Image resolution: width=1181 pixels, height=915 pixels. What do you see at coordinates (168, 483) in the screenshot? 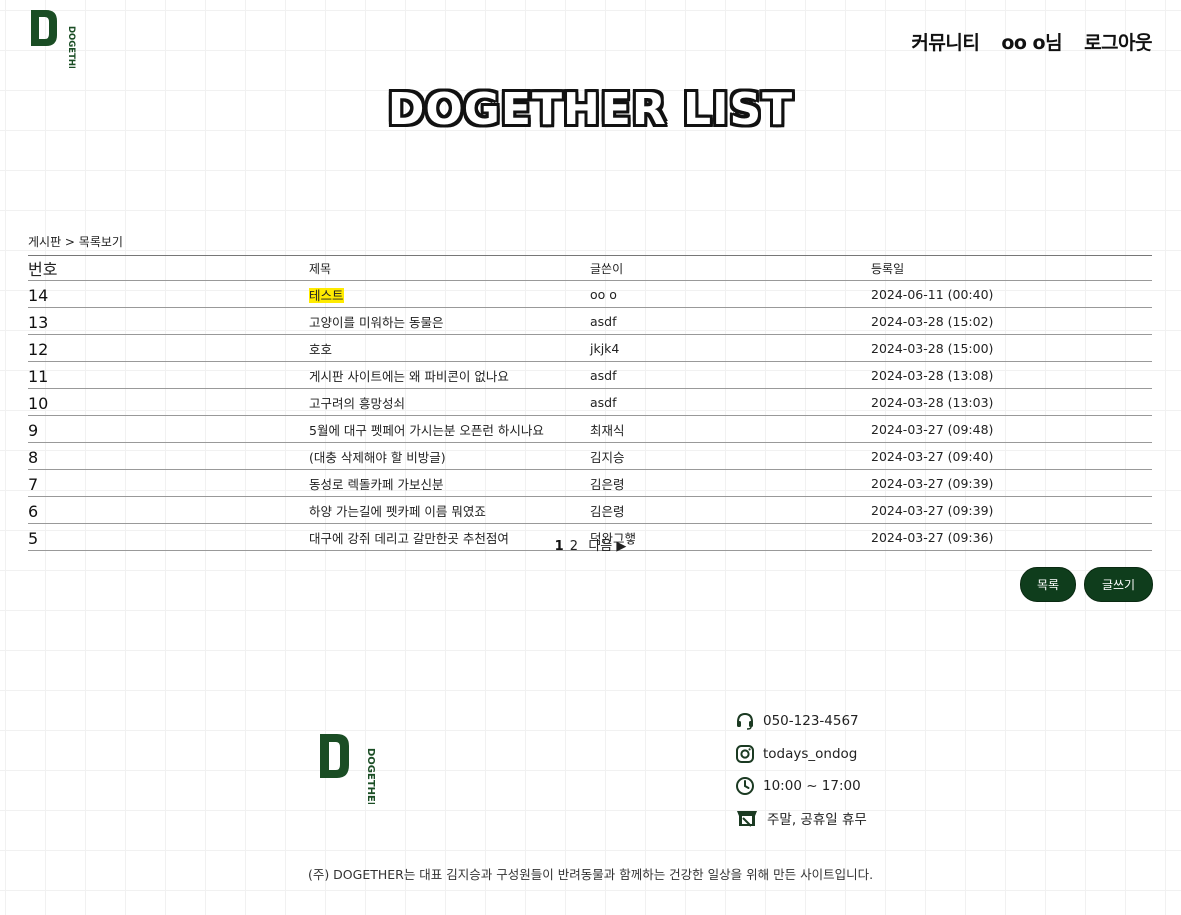
I see `row-number: 7` at bounding box center [168, 483].